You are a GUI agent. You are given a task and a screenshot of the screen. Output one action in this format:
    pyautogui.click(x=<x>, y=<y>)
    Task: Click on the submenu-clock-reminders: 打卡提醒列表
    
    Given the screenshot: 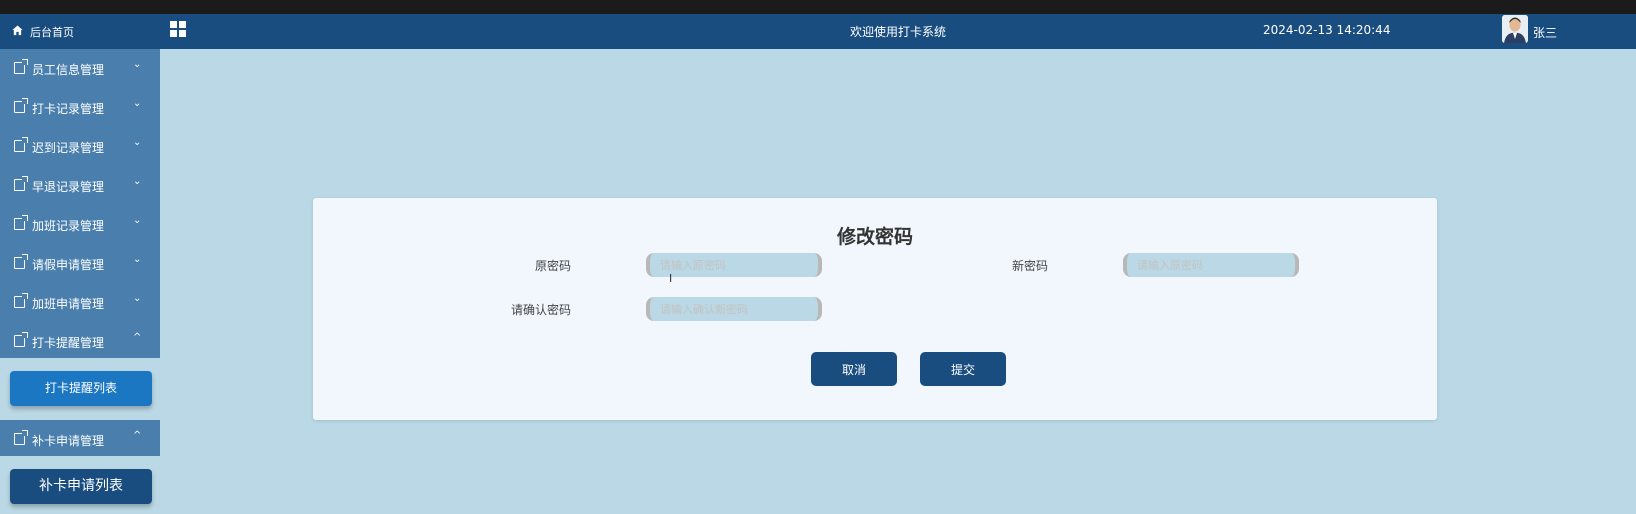 What is the action you would take?
    pyautogui.click(x=80, y=389)
    